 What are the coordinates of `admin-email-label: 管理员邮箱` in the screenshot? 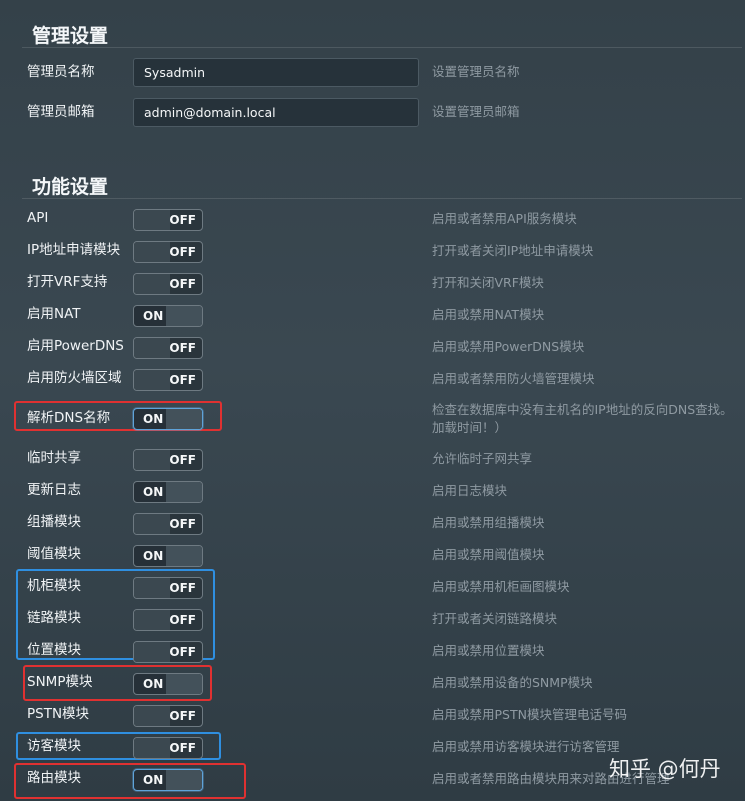 It's located at (61, 112).